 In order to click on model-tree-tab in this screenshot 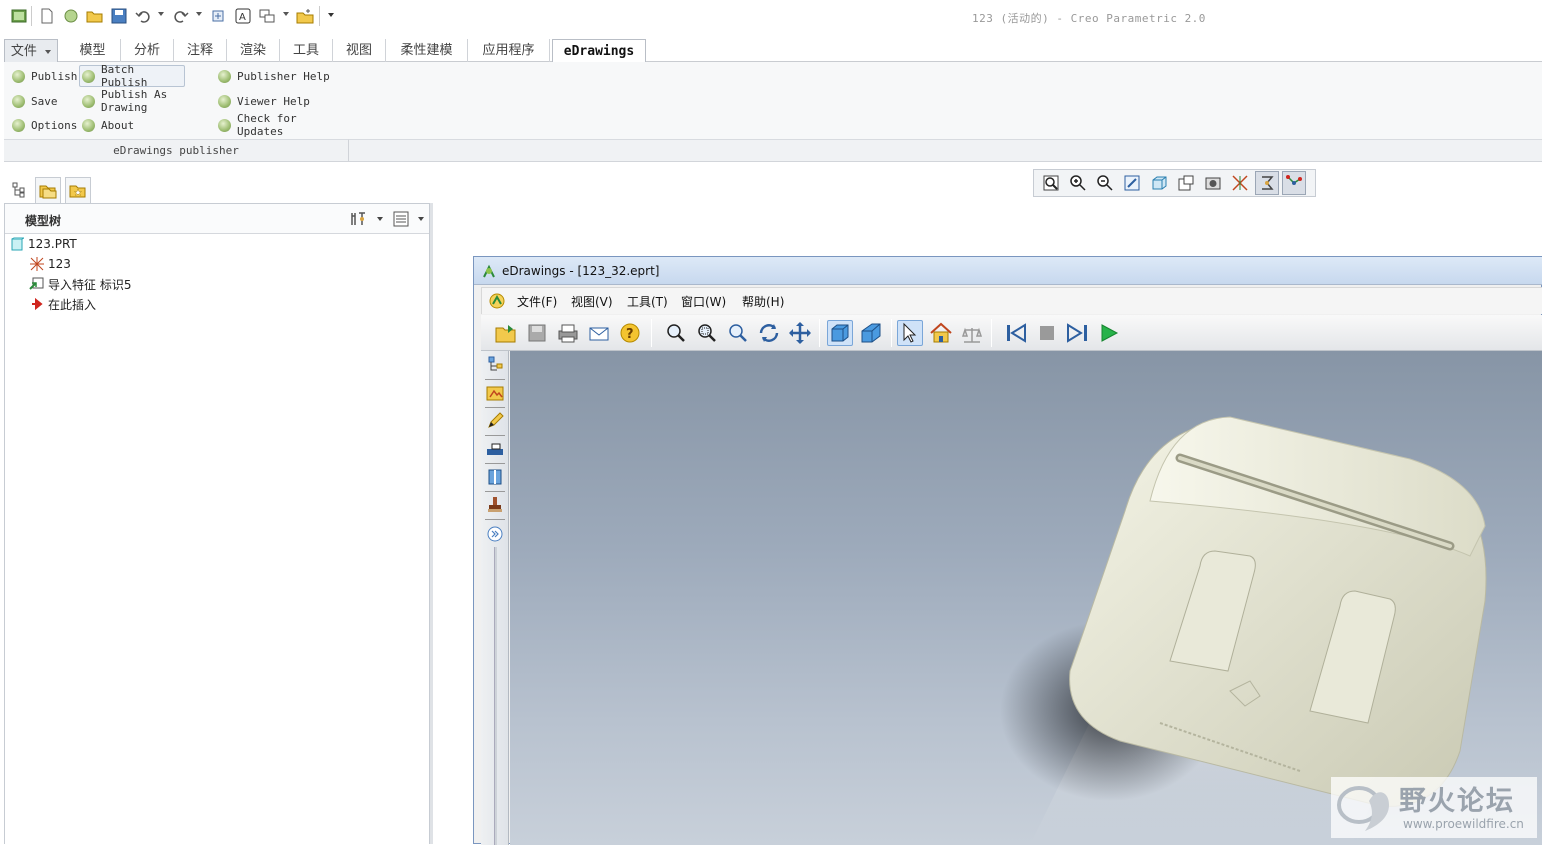, I will do `click(19, 190)`.